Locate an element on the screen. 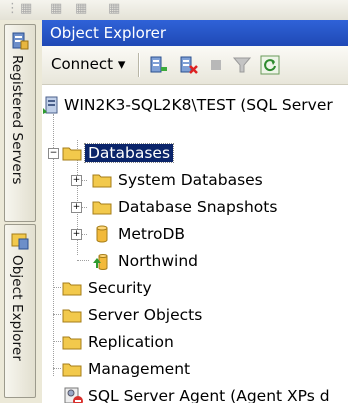  server-objects-label: Server Objects is located at coordinates (145, 315).